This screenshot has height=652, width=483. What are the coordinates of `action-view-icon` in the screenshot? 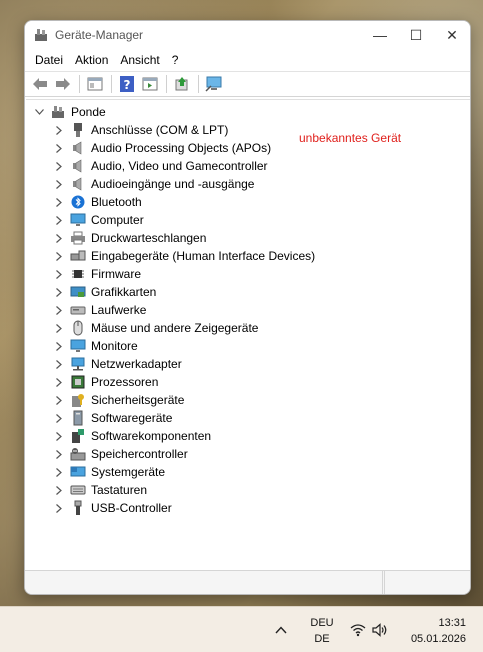 It's located at (150, 84).